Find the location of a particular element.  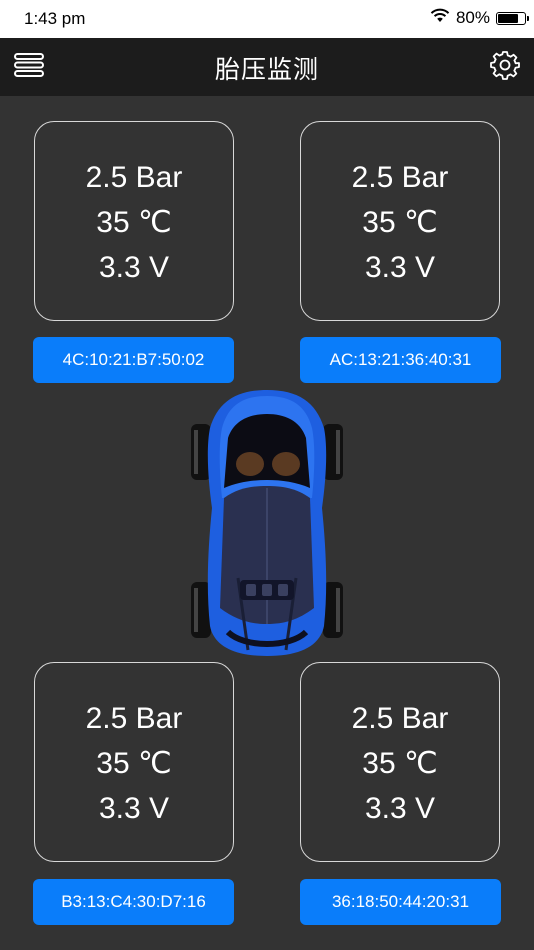

settings-button is located at coordinates (505, 67).